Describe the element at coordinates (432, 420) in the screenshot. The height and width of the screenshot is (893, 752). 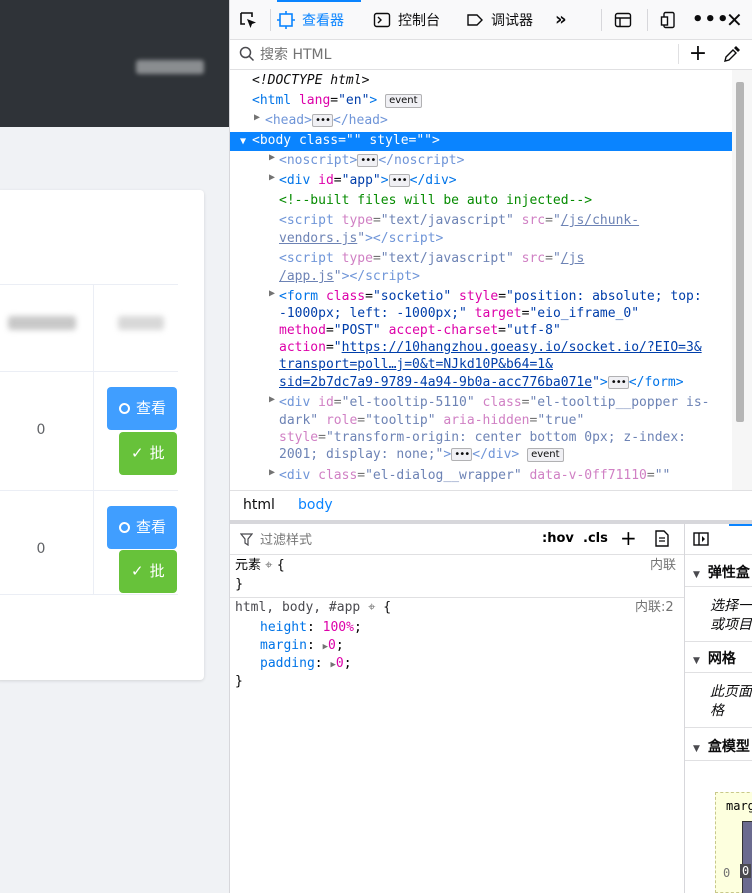
I see `tooltip-div-node-cont: dark" role="tooltip" aria-hidden="true"` at that location.